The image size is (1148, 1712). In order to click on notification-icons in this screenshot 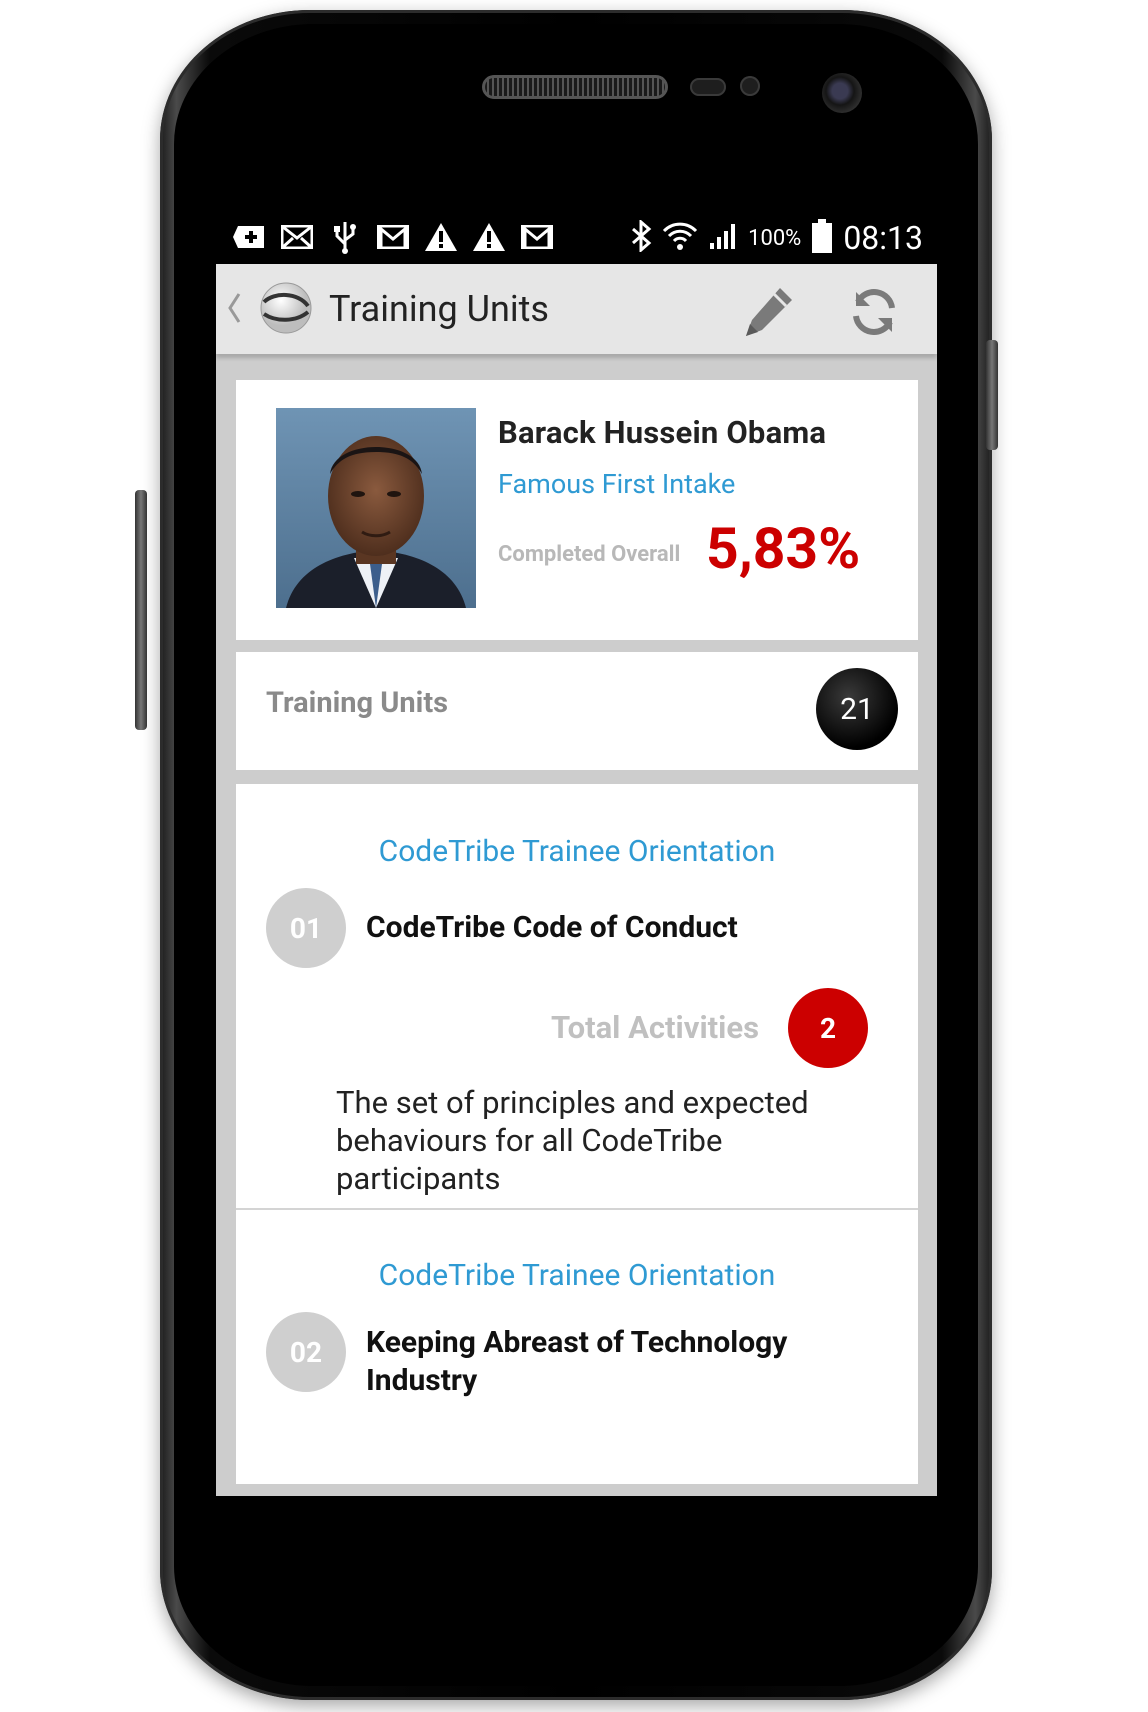, I will do `click(393, 237)`.